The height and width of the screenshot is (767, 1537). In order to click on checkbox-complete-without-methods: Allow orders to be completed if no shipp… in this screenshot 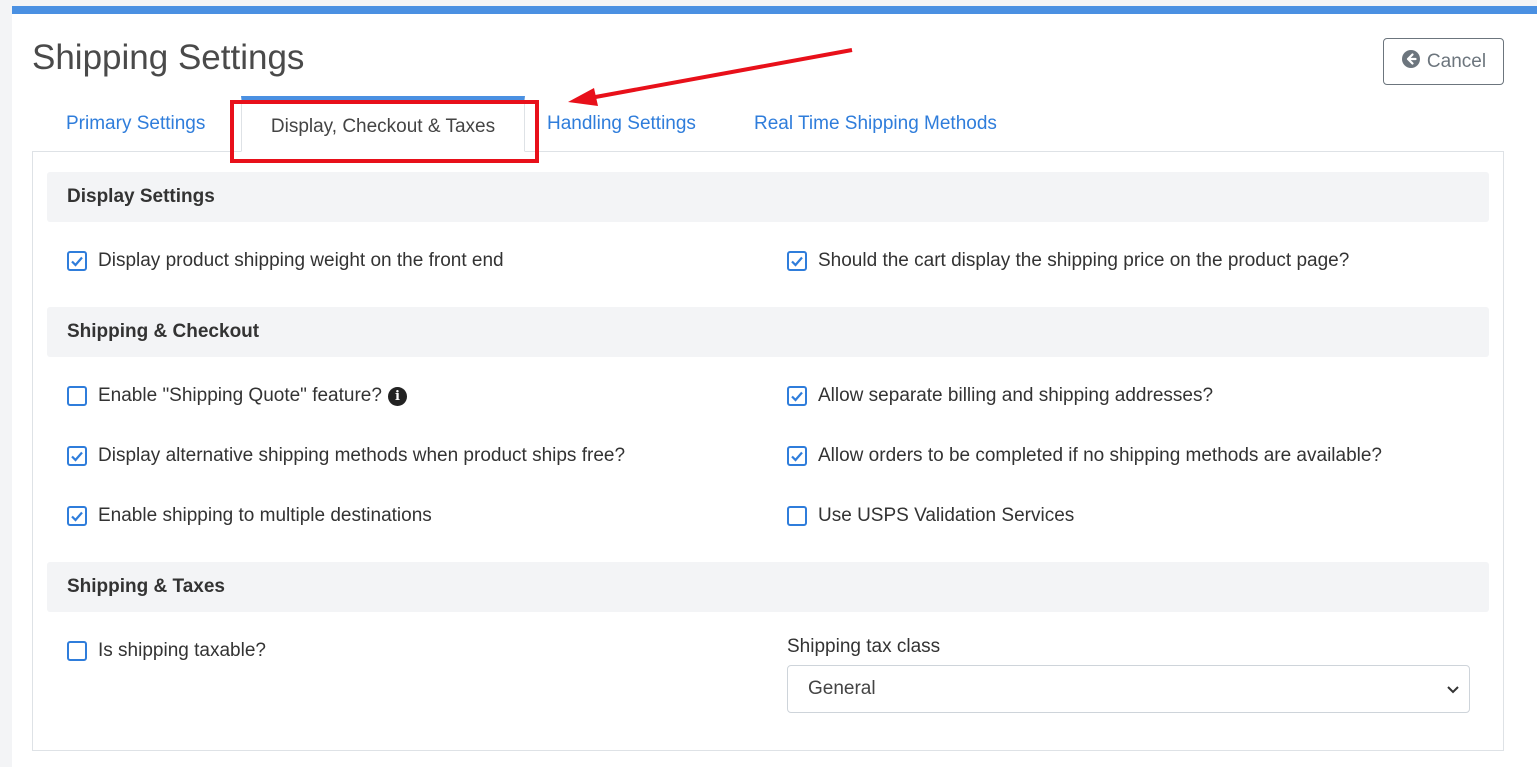, I will do `click(1084, 456)`.